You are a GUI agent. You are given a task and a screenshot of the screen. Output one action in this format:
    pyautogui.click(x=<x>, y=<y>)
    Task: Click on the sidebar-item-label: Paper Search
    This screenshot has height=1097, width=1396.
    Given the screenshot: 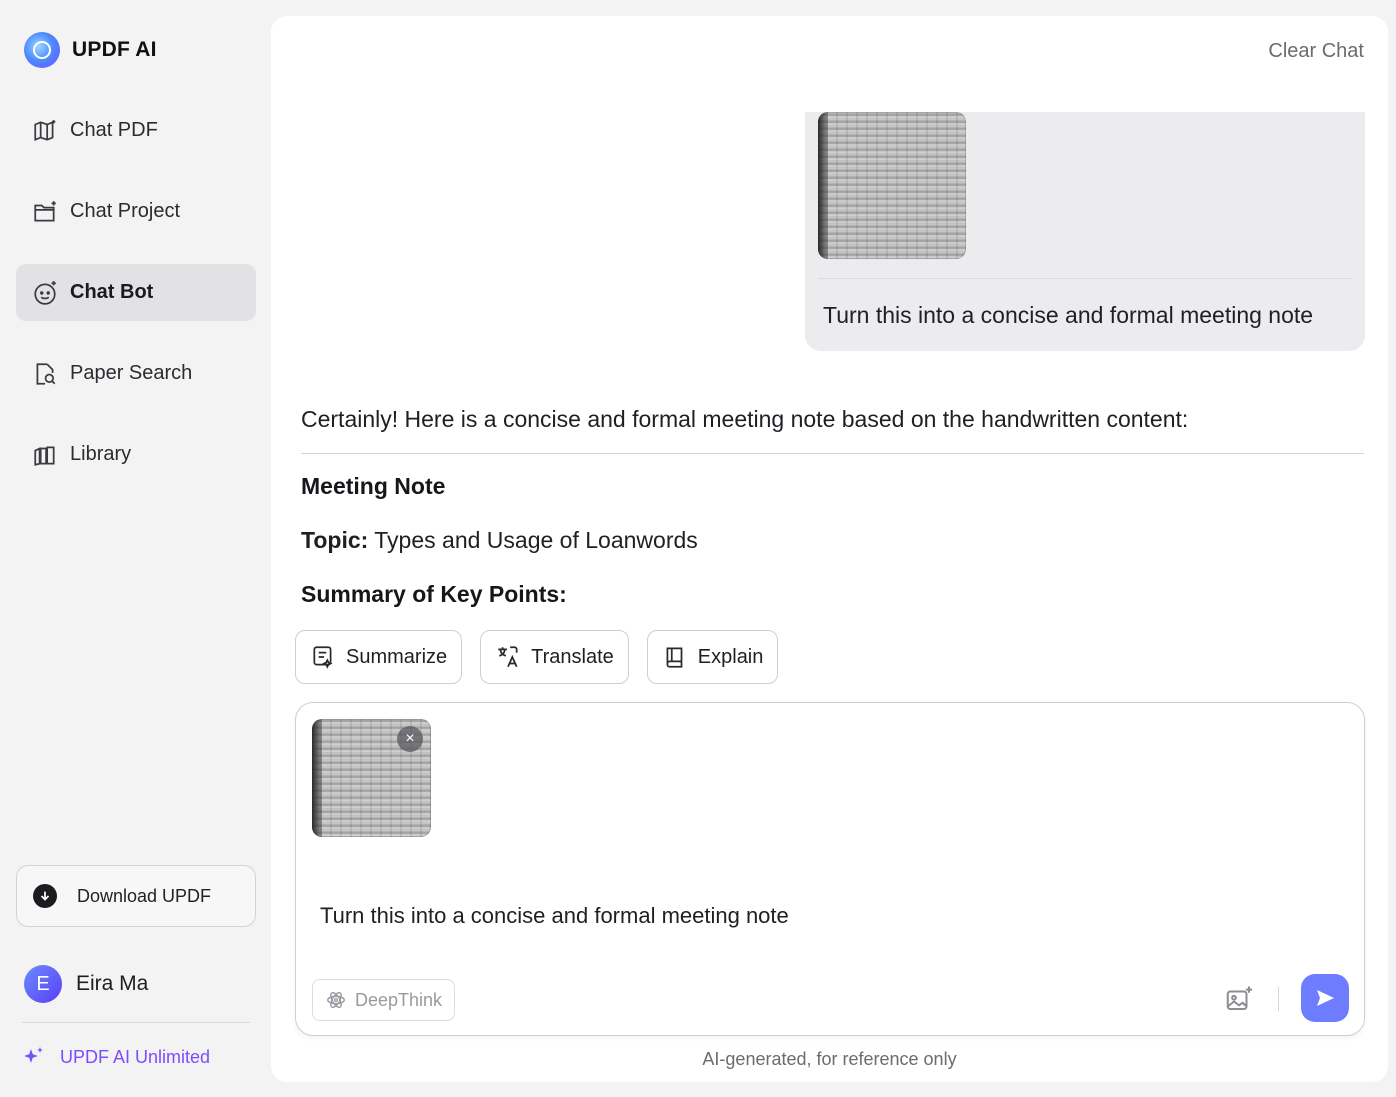 What is the action you would take?
    pyautogui.click(x=131, y=373)
    